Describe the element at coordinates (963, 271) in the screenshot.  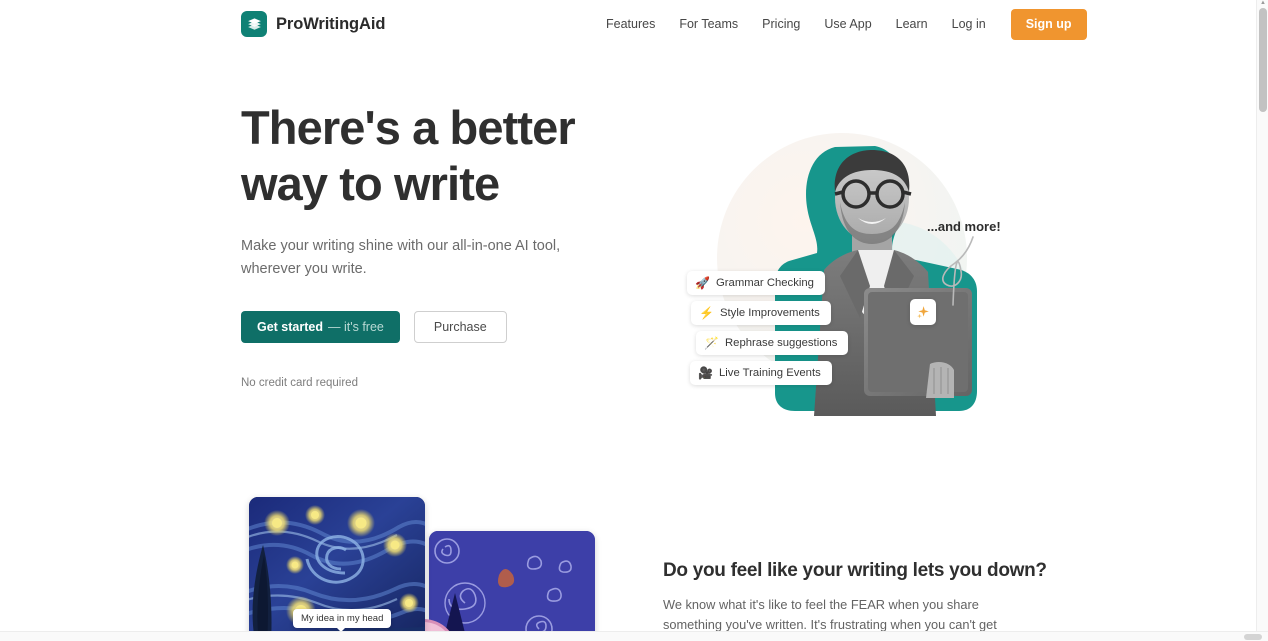
I see `hand-drawn-arrow-doodle` at that location.